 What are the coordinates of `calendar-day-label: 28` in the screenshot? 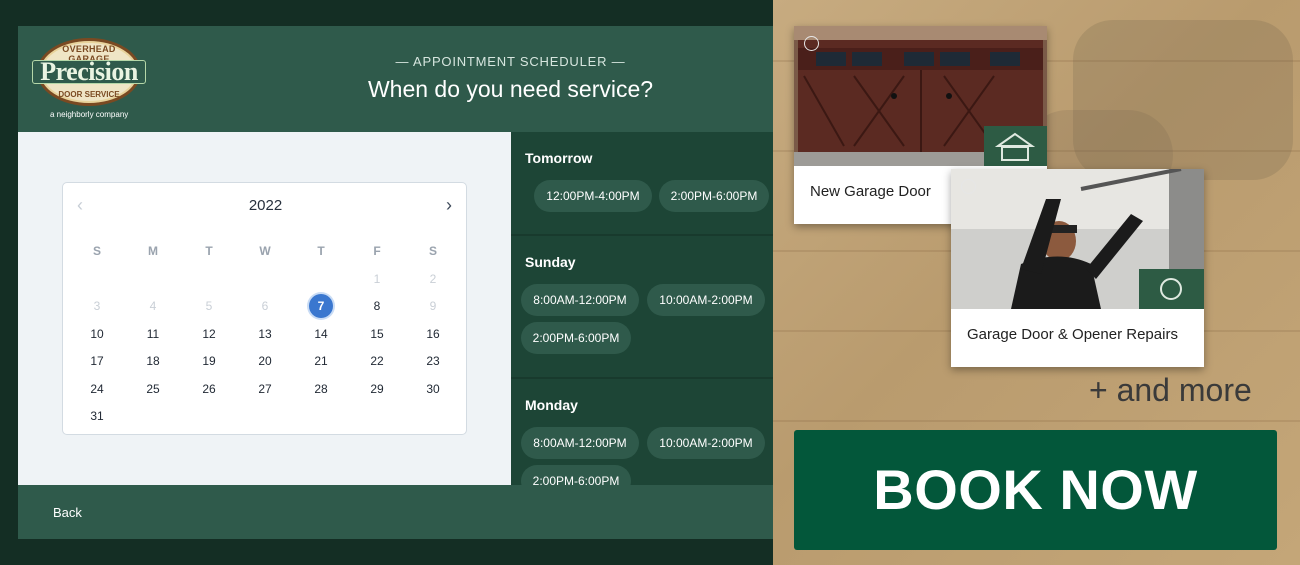 It's located at (321, 388).